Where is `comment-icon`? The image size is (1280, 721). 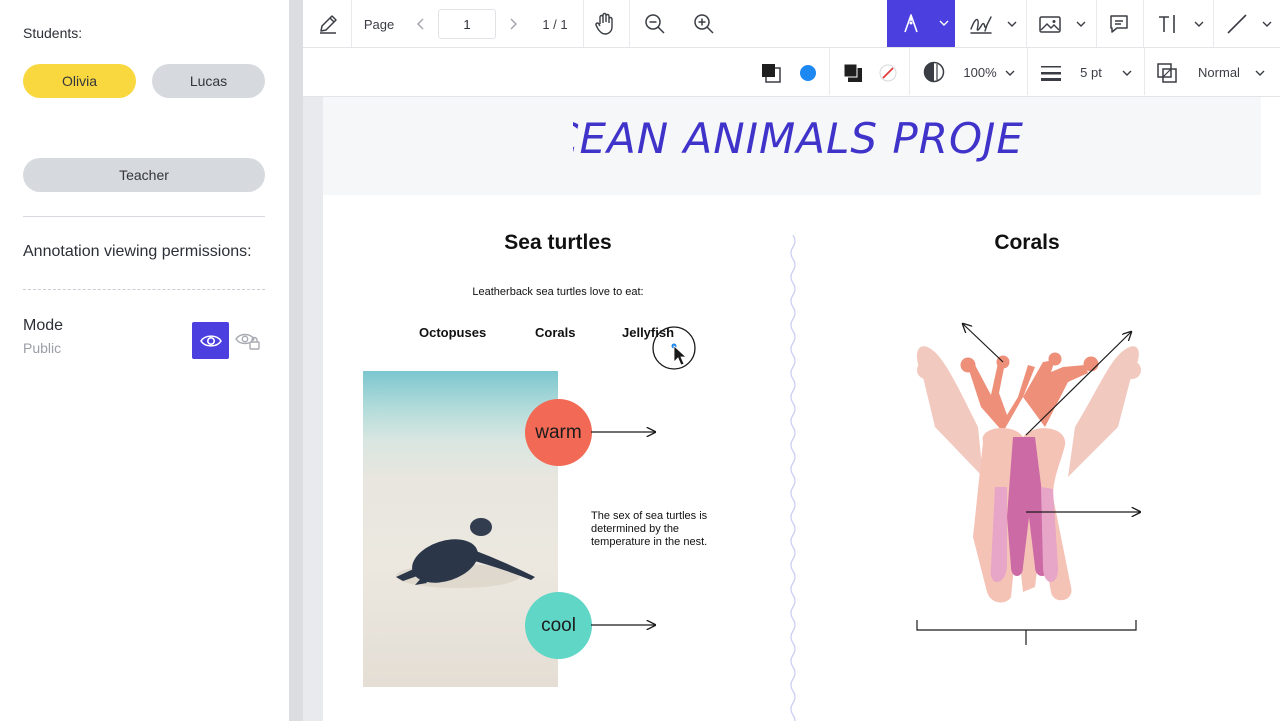 comment-icon is located at coordinates (1119, 24).